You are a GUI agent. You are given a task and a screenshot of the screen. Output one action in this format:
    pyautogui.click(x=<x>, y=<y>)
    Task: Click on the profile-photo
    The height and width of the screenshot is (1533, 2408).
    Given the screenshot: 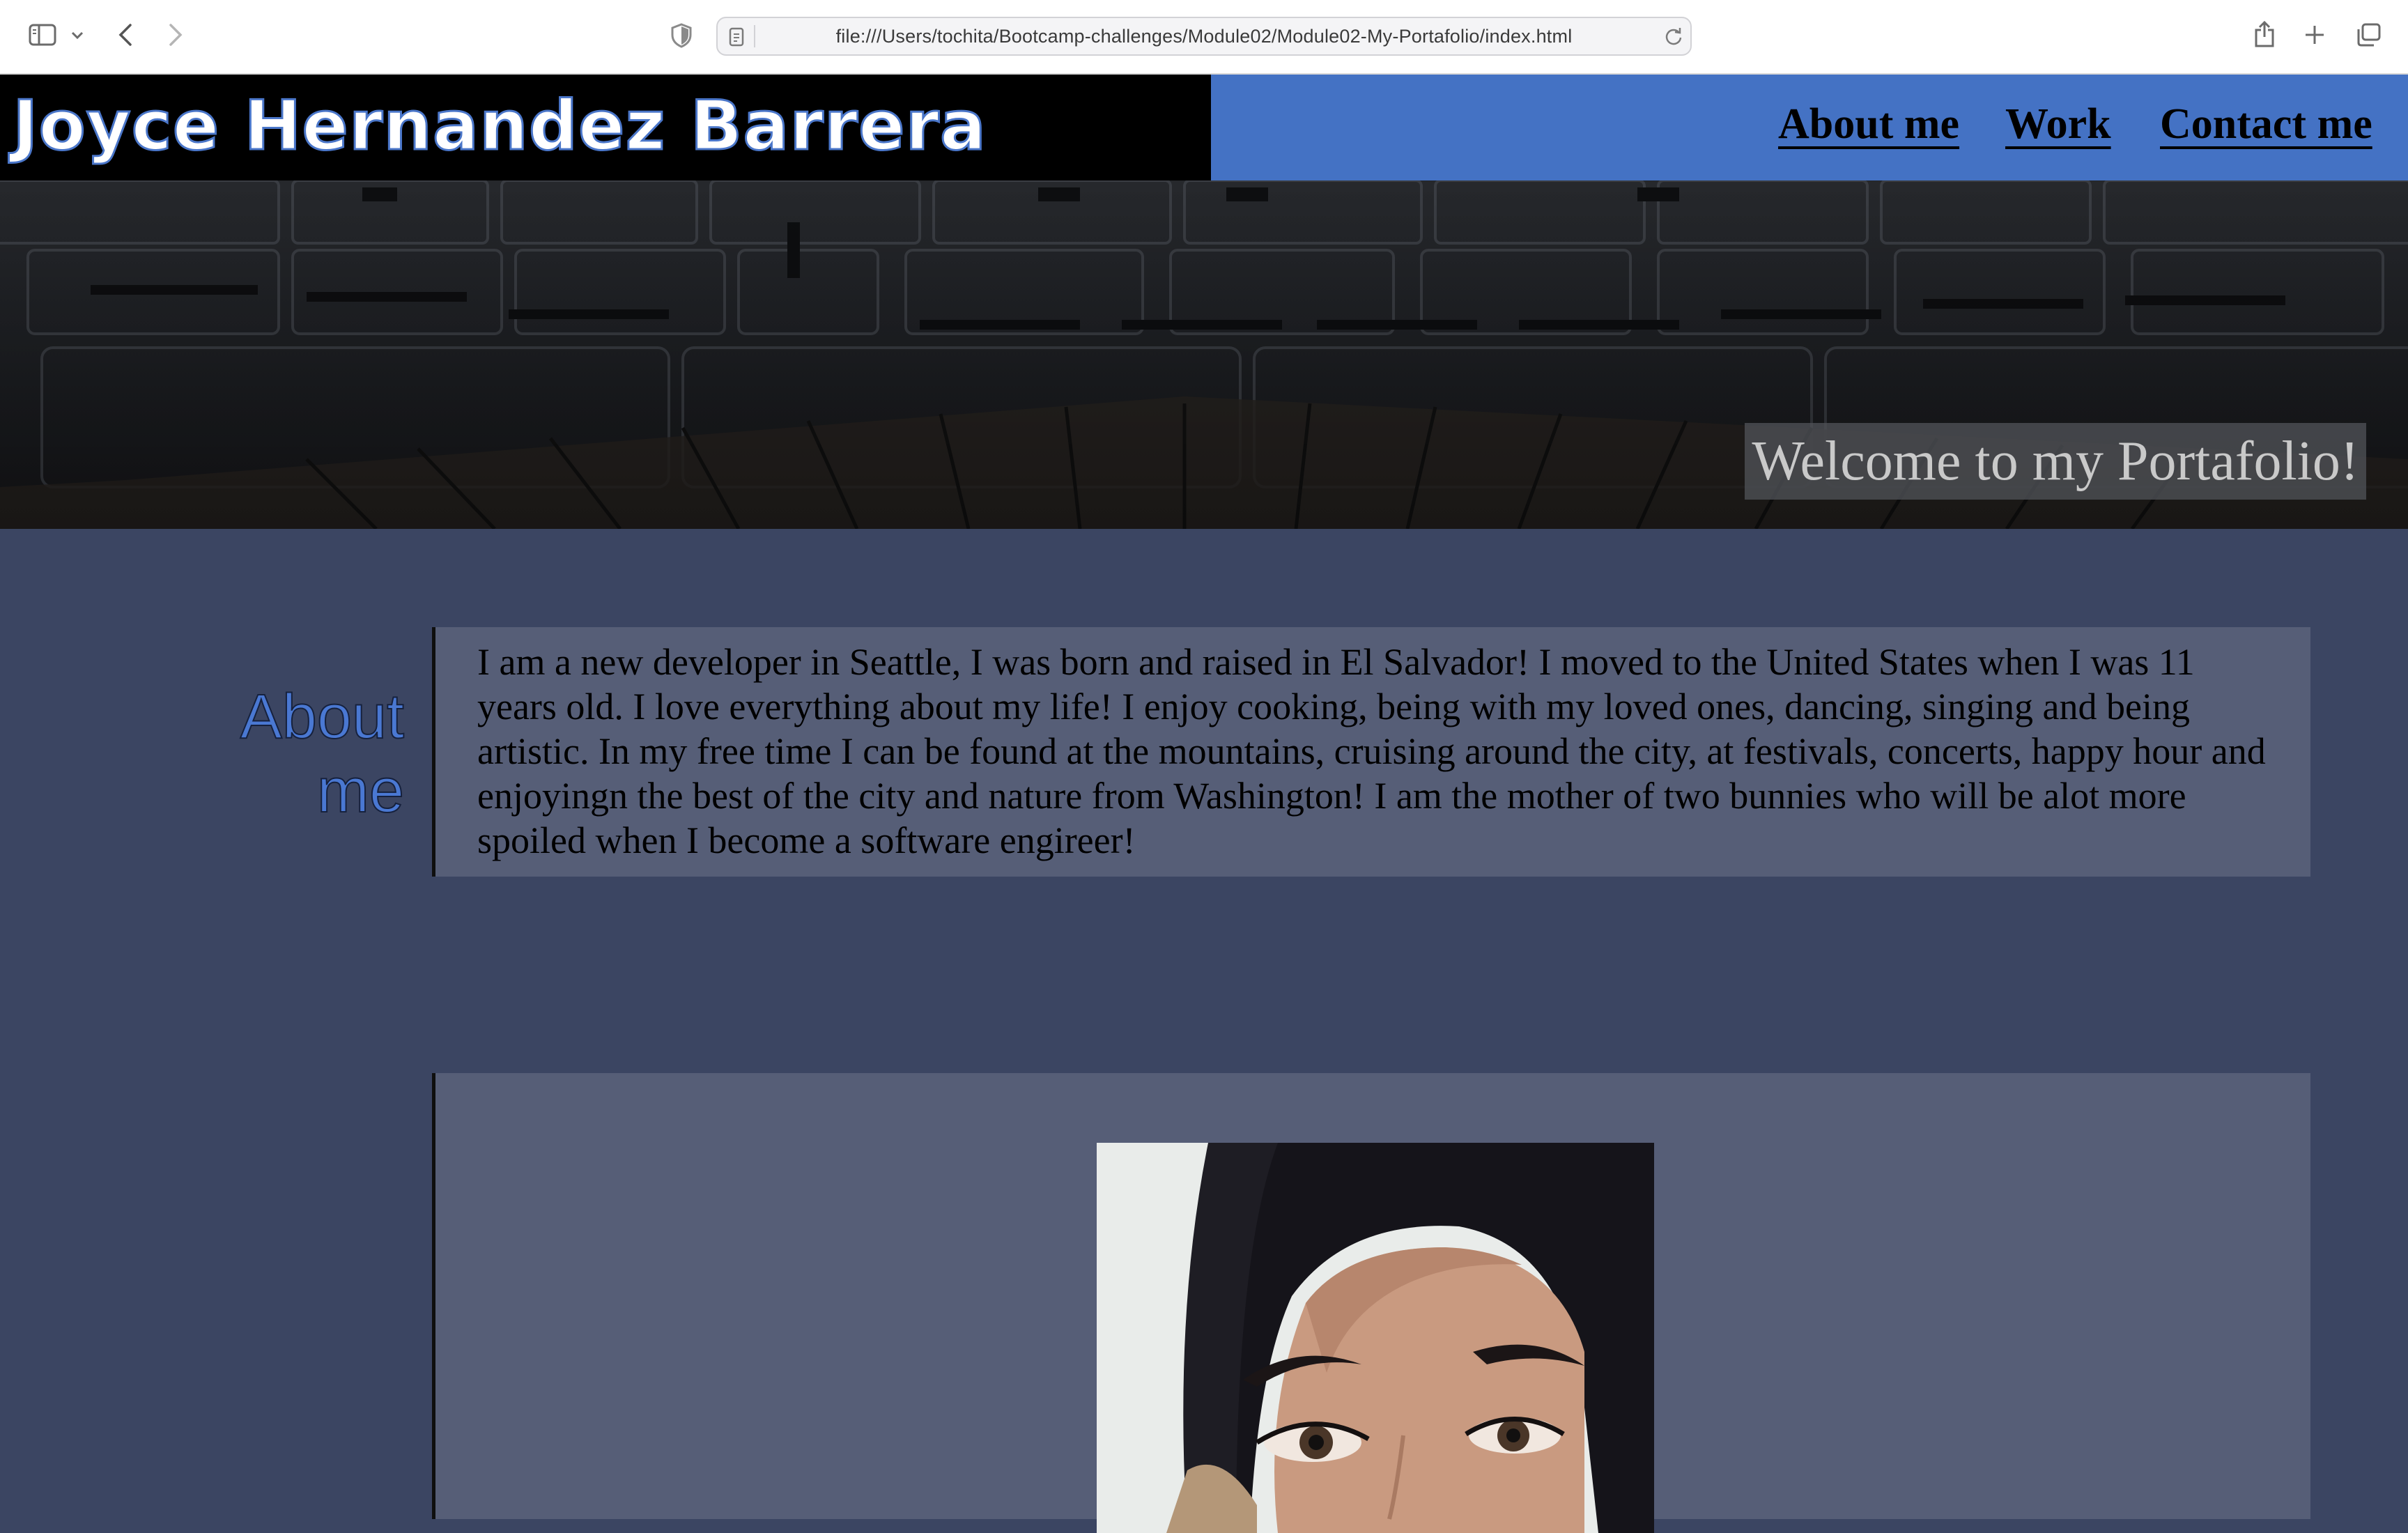 What is the action you would take?
    pyautogui.click(x=1376, y=1338)
    